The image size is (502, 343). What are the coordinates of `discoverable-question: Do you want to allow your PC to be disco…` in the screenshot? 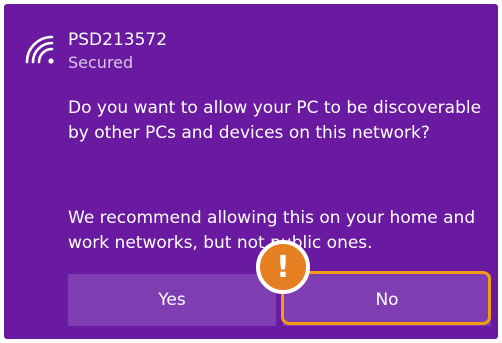 It's located at (275, 120).